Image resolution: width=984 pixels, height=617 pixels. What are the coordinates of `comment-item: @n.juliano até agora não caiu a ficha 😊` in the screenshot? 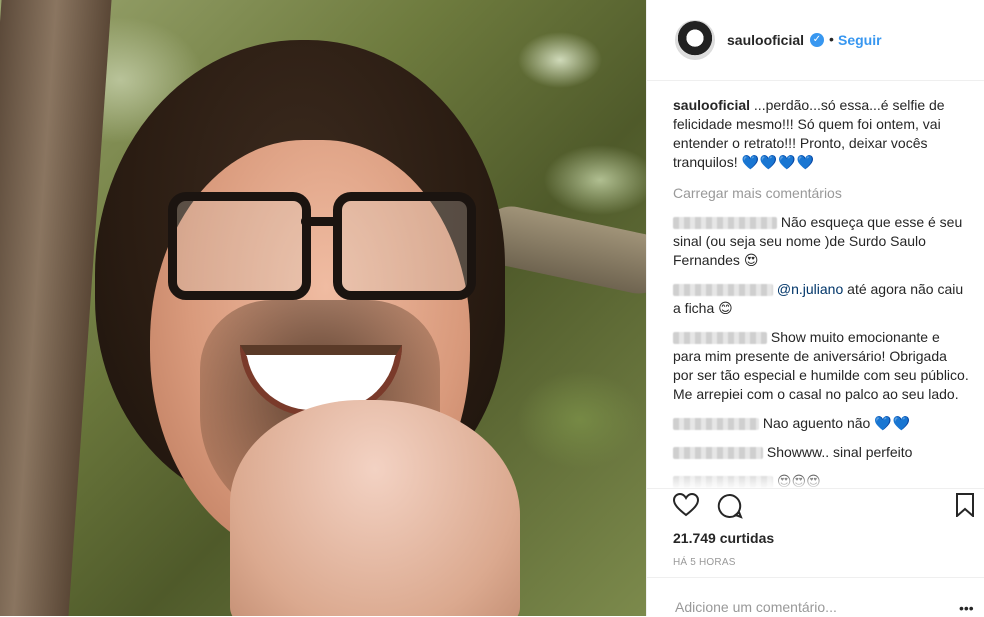 It's located at (821, 299).